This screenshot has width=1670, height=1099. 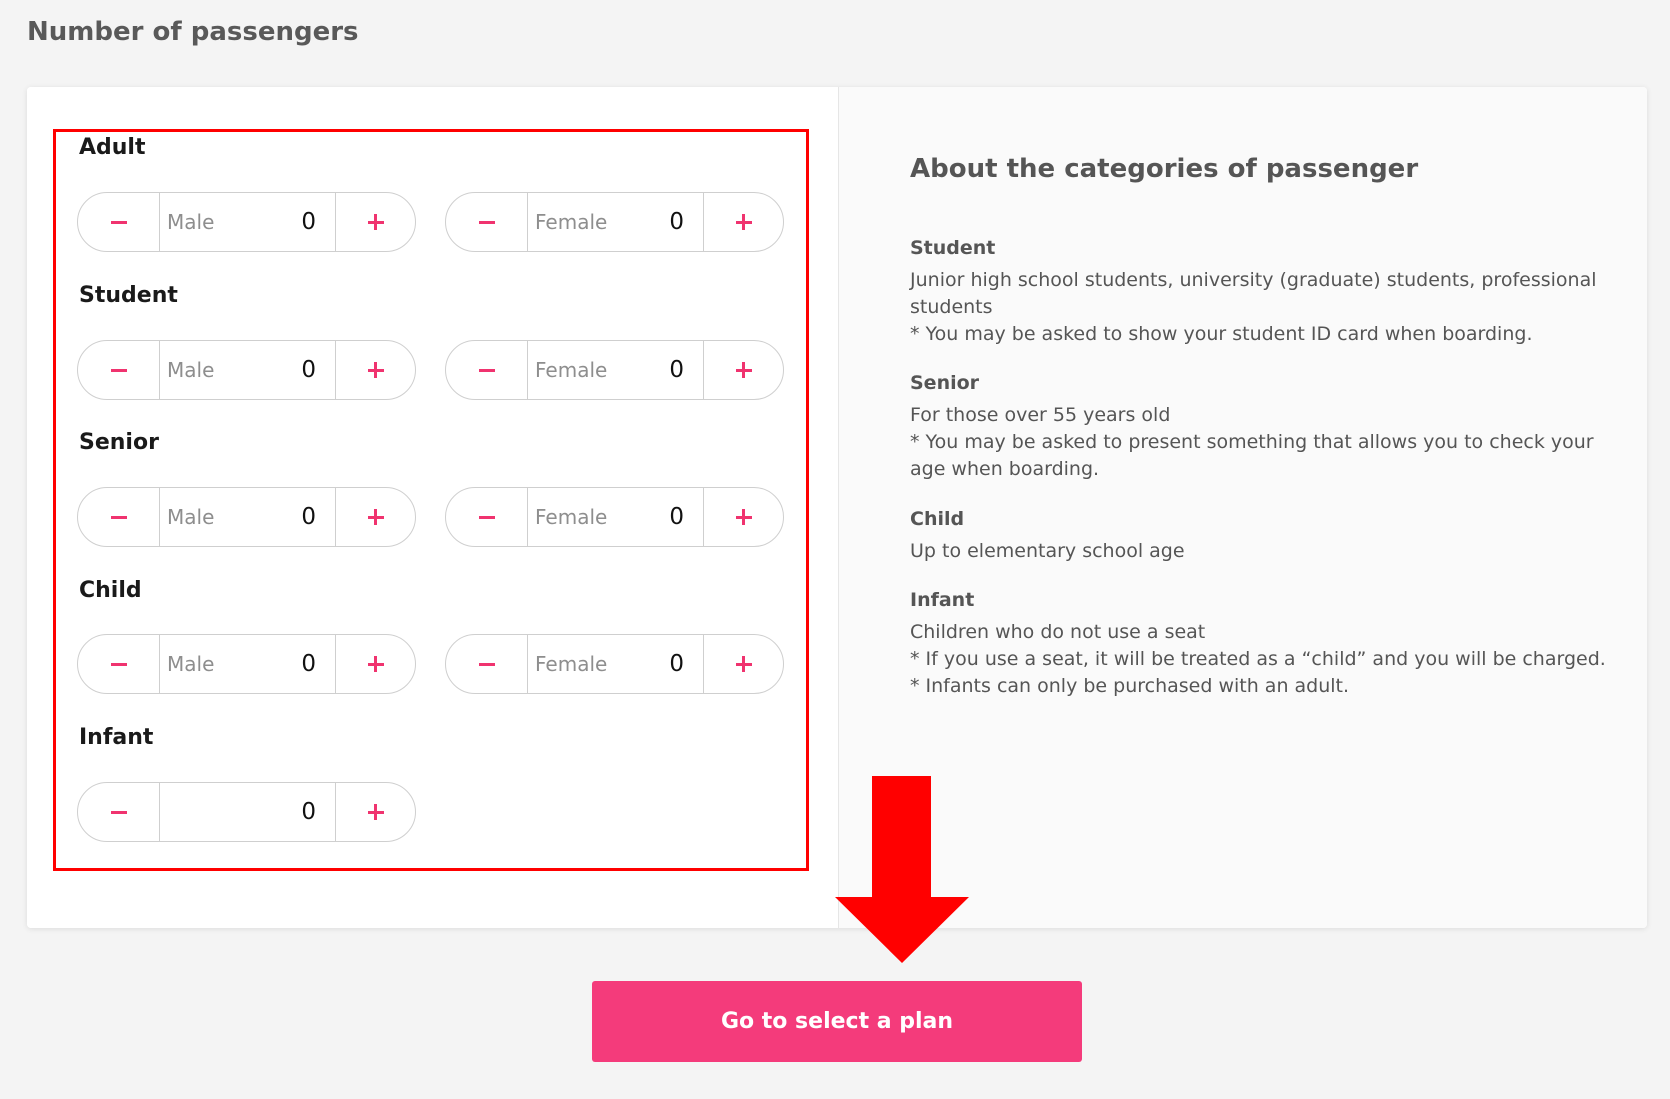 I want to click on adult-female-stepper: Female 0, so click(x=614, y=222).